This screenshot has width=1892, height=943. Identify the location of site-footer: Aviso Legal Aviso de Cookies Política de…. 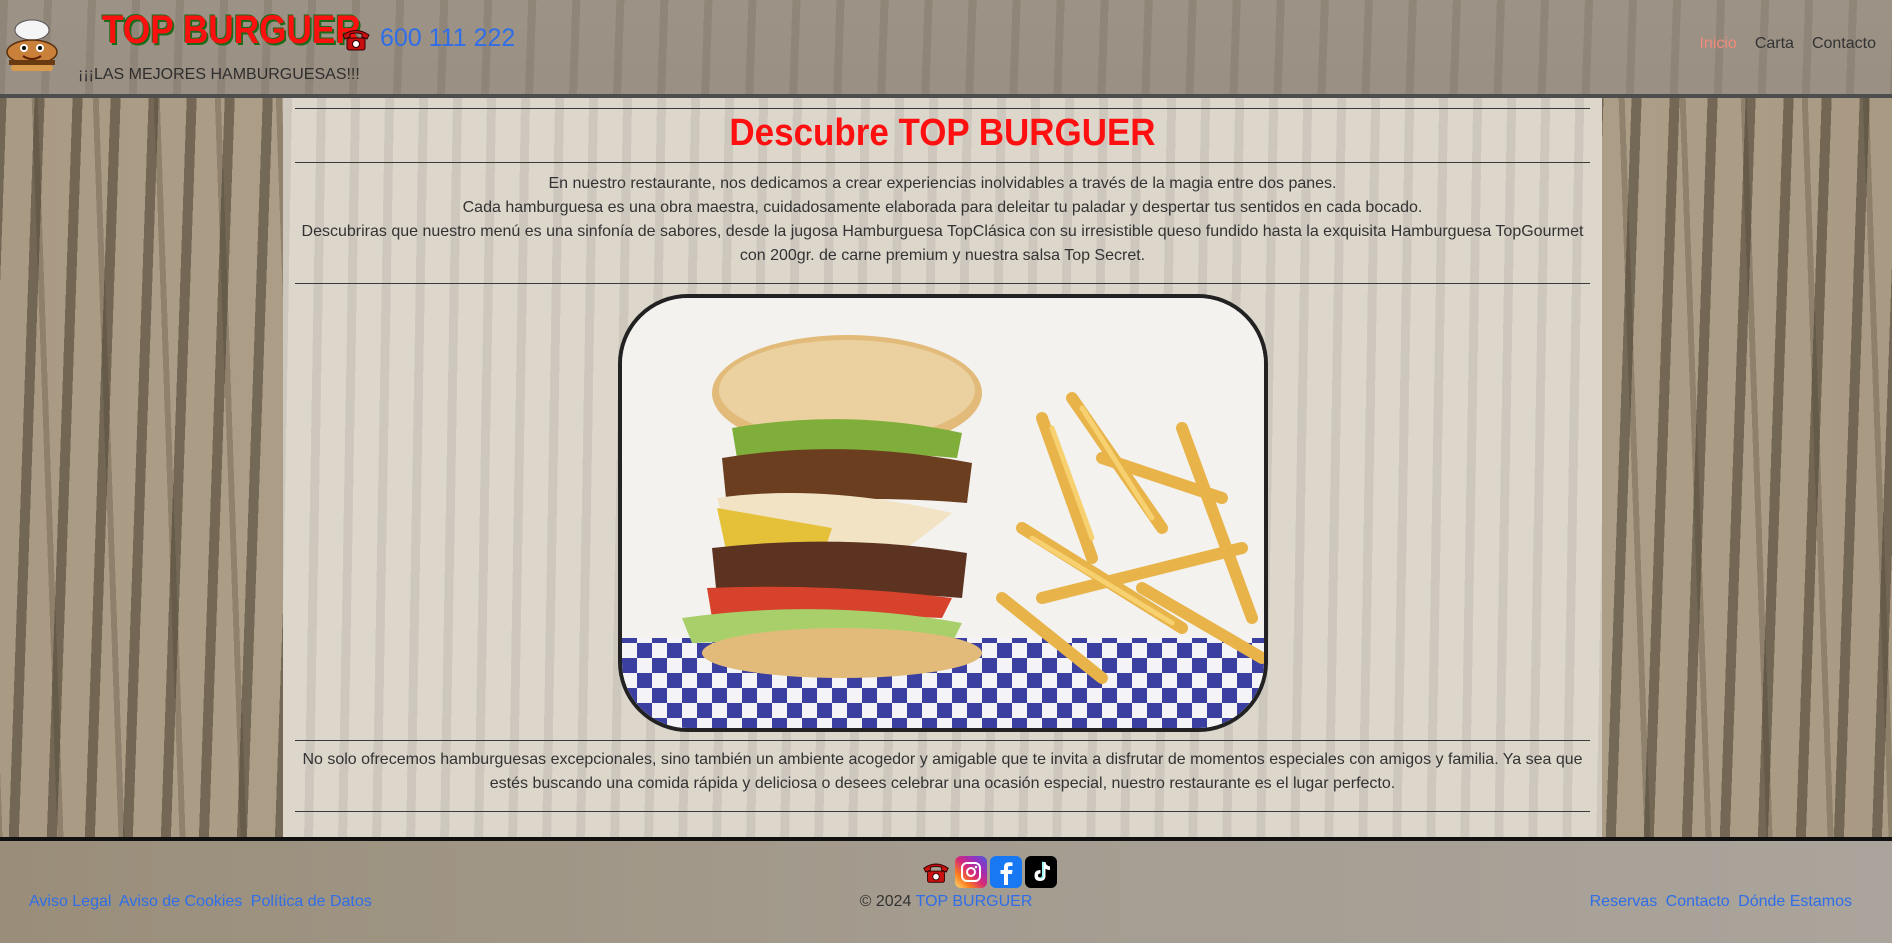
(946, 890).